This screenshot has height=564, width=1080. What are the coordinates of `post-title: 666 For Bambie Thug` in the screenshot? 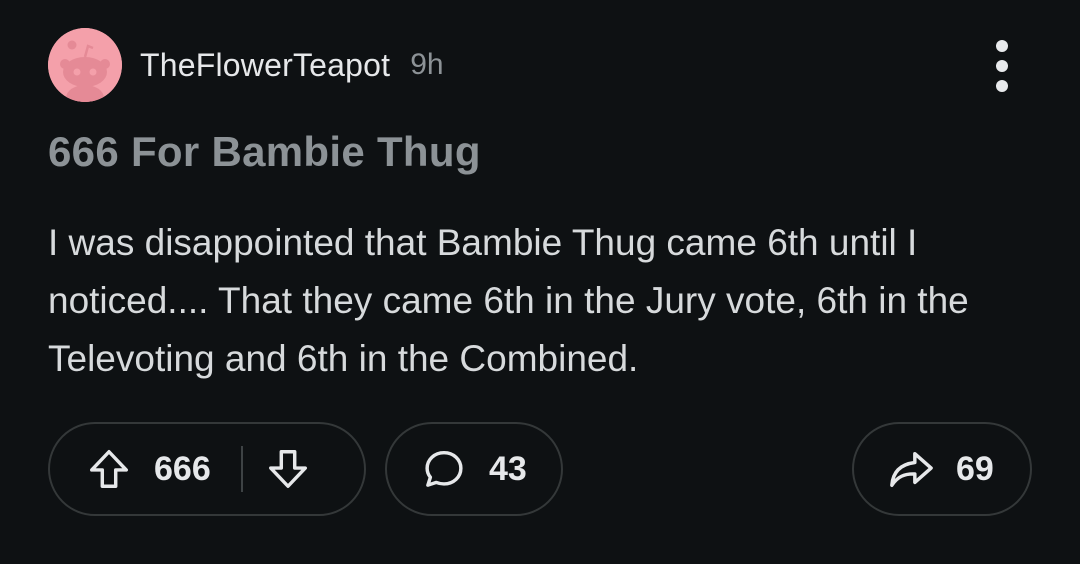 It's located at (264, 152).